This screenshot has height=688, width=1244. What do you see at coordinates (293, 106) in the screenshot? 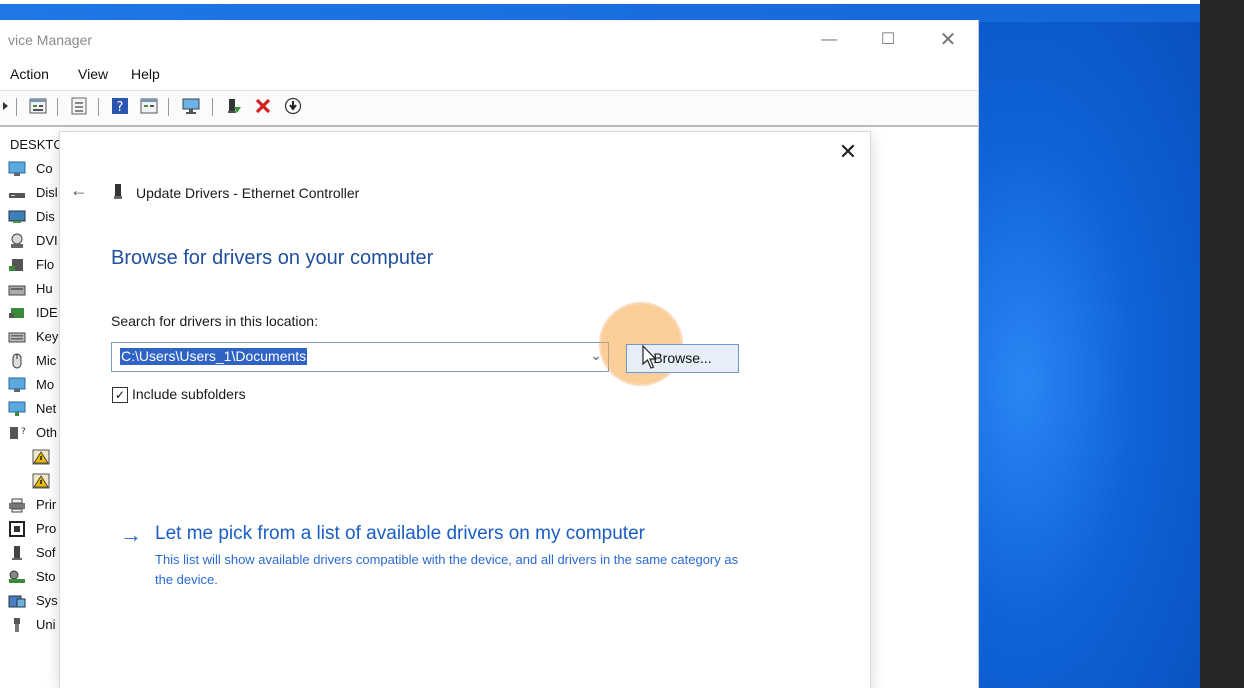
I see `update-driver-icon` at bounding box center [293, 106].